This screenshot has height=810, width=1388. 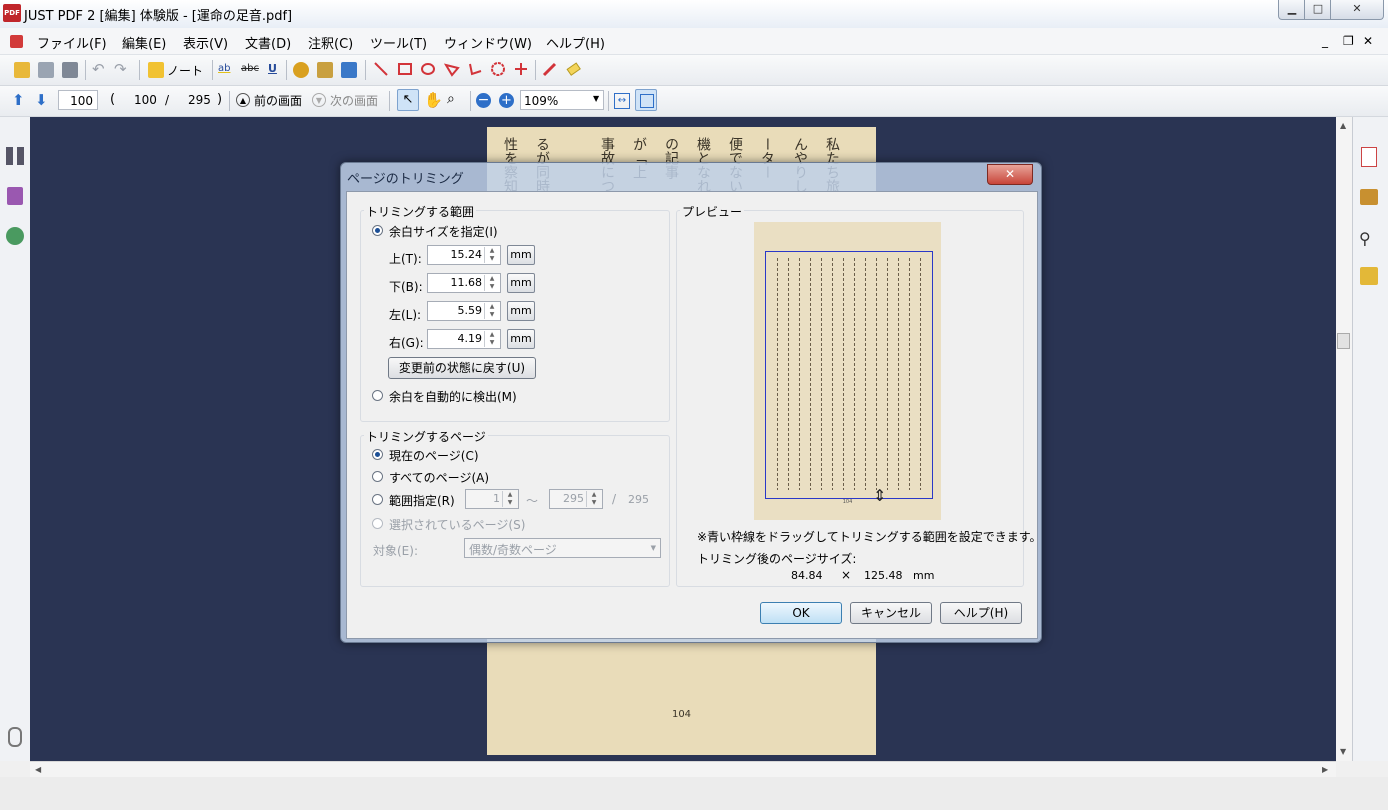 I want to click on range-to-input: 295 ▲ ▼, so click(x=576, y=499).